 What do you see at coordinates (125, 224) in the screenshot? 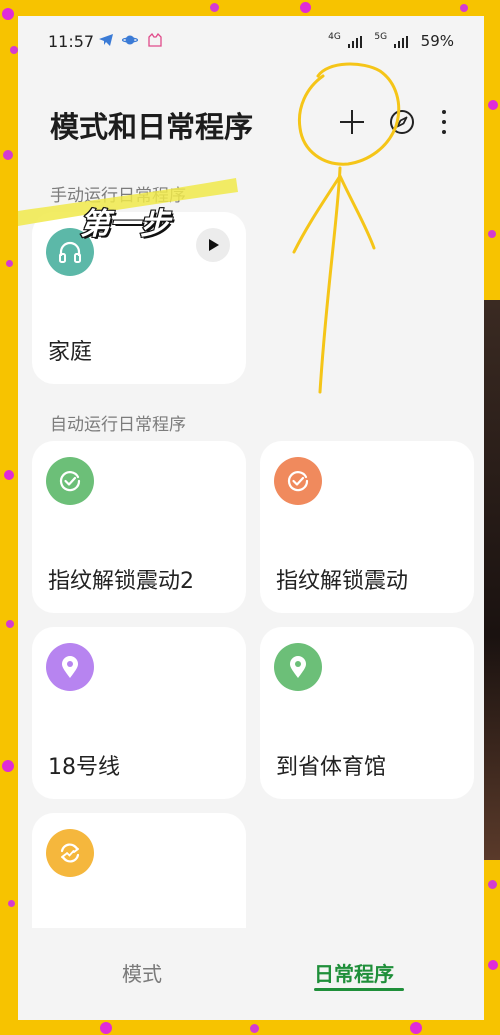
I see `annotation-text: 第一步` at bounding box center [125, 224].